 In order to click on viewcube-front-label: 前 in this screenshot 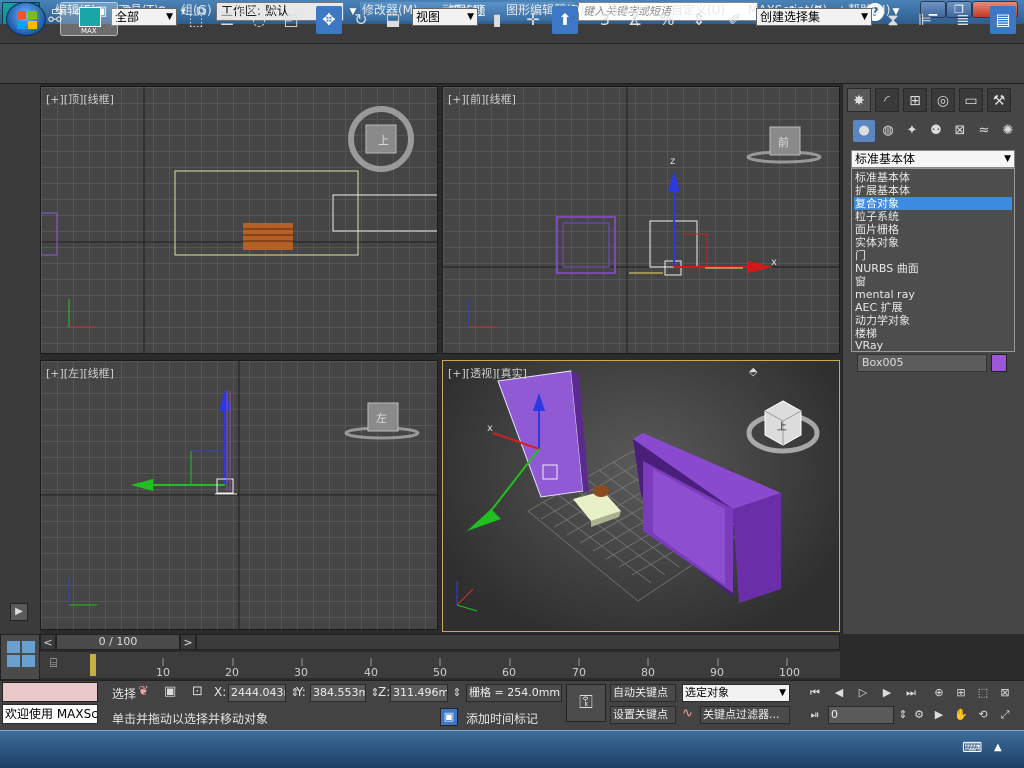, I will do `click(783, 142)`.